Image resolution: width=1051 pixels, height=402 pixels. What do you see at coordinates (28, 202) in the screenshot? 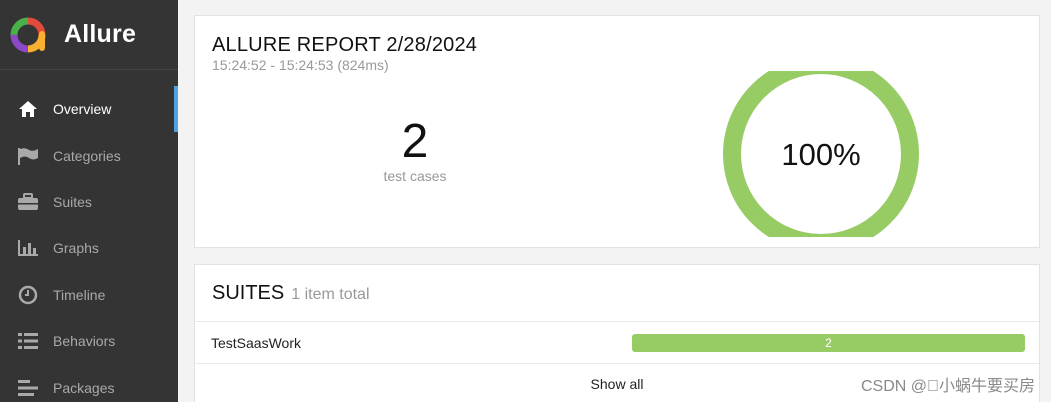
I see `briefcase-icon` at bounding box center [28, 202].